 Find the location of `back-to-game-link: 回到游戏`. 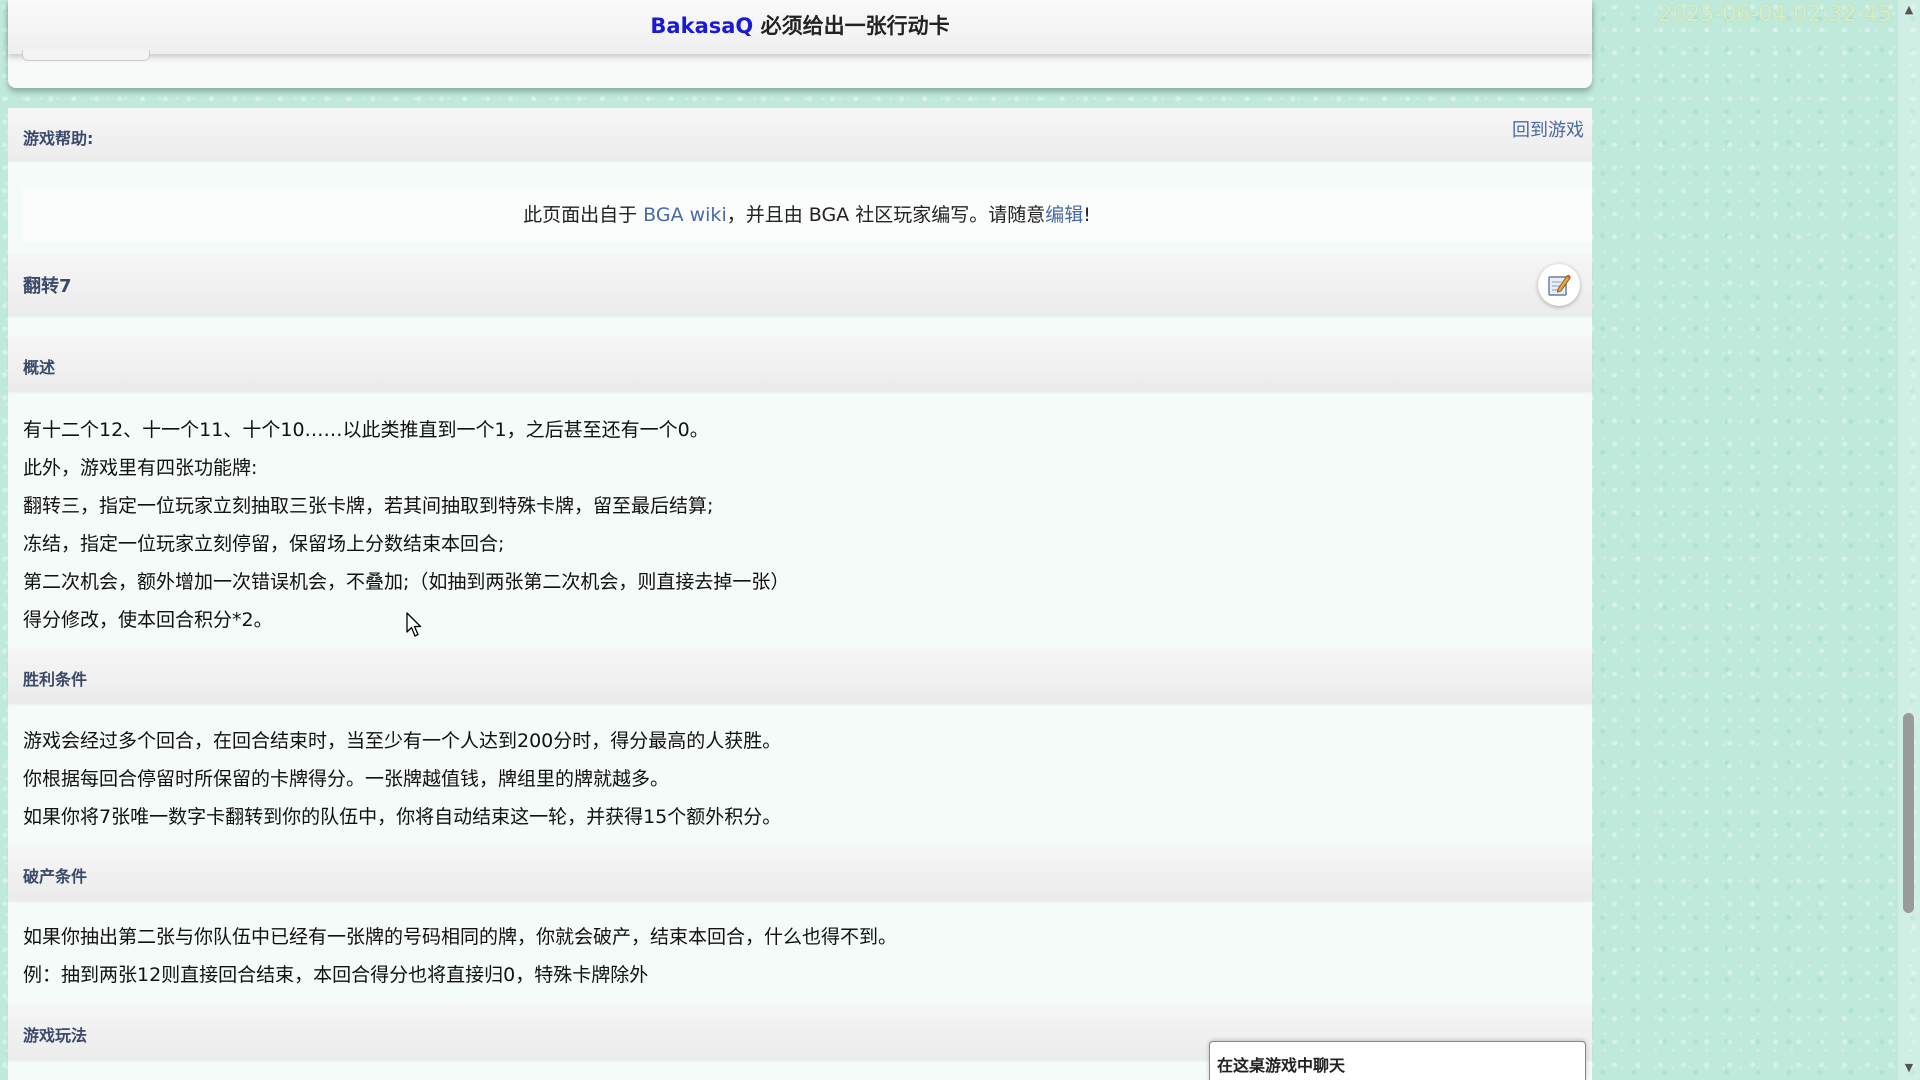

back-to-game-link: 回到游戏 is located at coordinates (1548, 129).